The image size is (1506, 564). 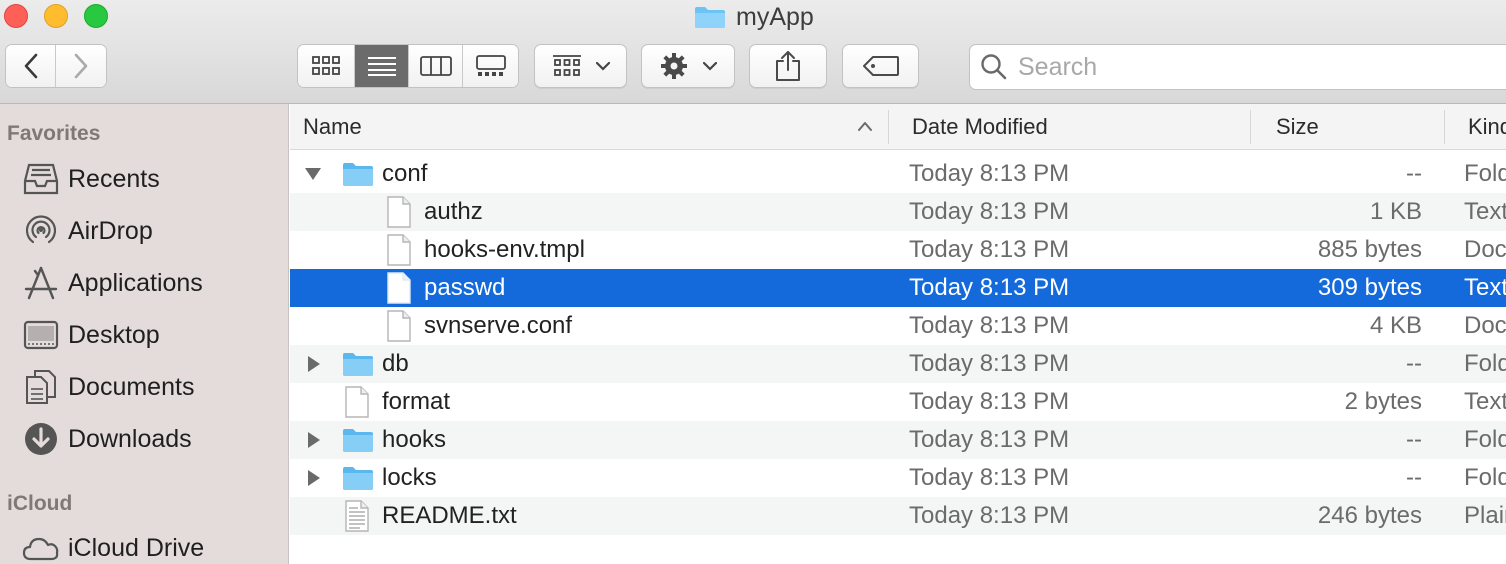 I want to click on file-name: format, so click(x=416, y=401).